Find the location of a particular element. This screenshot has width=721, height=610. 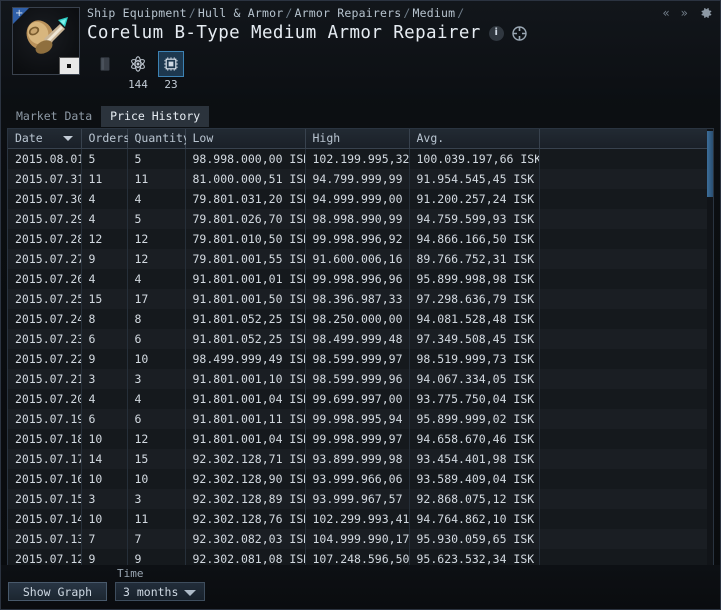

column-header-date-label: Date is located at coordinates (29, 138).